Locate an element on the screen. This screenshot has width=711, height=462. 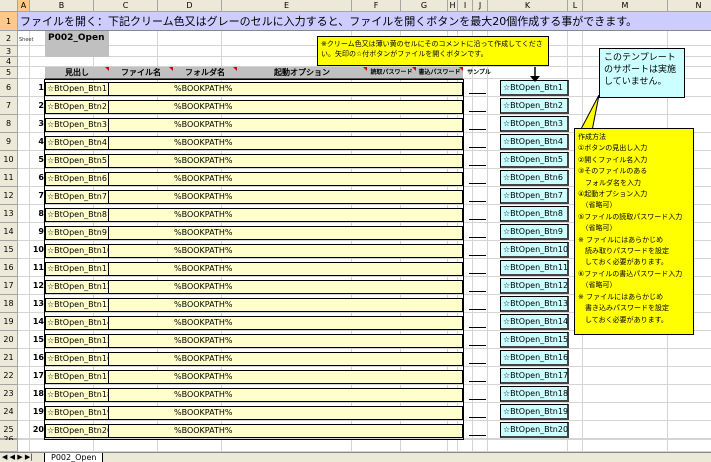
label-cell: ☆BtOpen_Btn12 is located at coordinates (78, 287).